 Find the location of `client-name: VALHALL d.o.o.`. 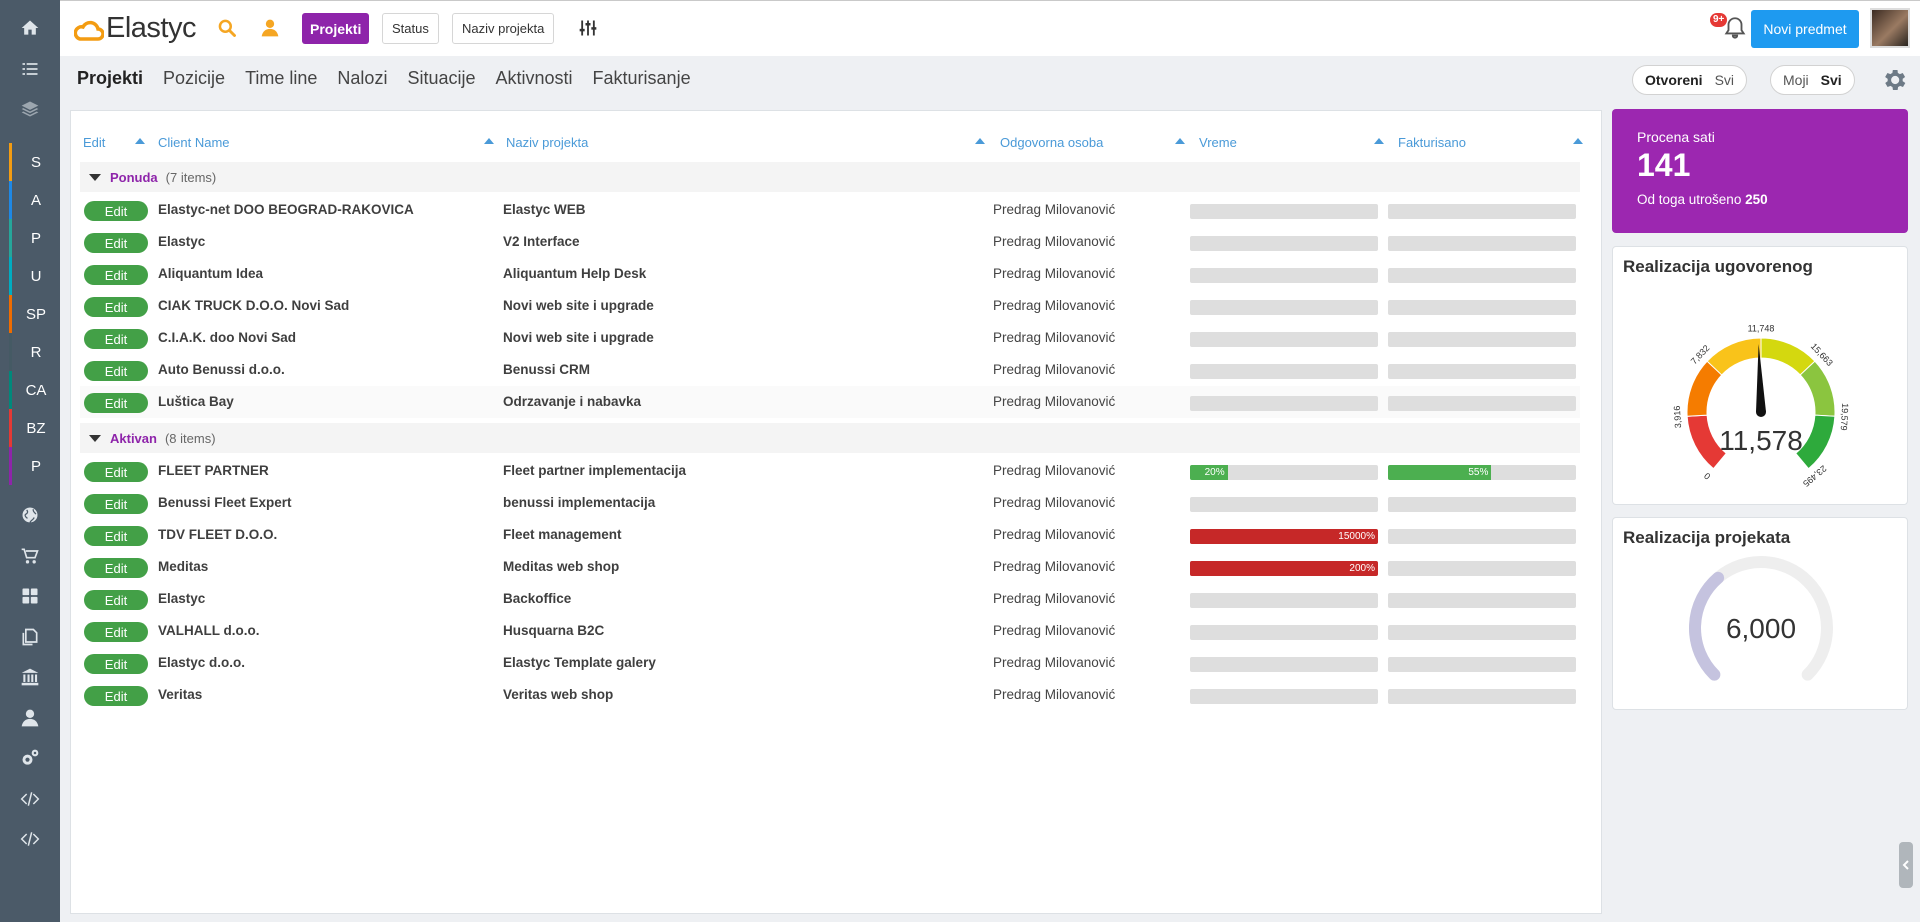

client-name: VALHALL d.o.o. is located at coordinates (209, 630).